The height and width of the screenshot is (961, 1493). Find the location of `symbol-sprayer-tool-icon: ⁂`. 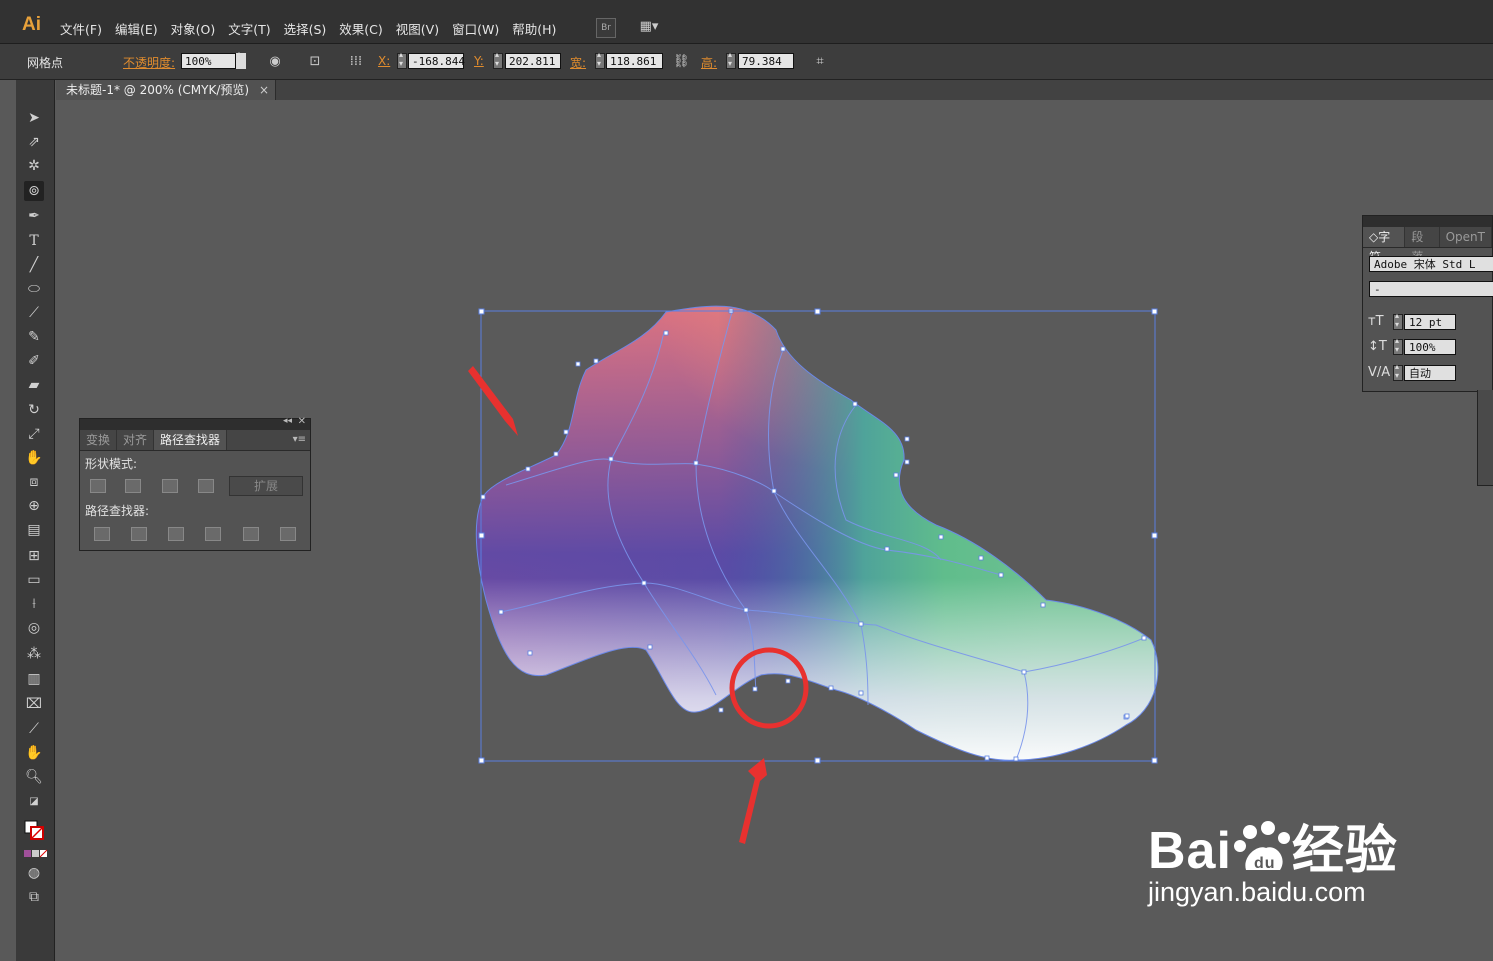

symbol-sprayer-tool-icon: ⁂ is located at coordinates (34, 654).